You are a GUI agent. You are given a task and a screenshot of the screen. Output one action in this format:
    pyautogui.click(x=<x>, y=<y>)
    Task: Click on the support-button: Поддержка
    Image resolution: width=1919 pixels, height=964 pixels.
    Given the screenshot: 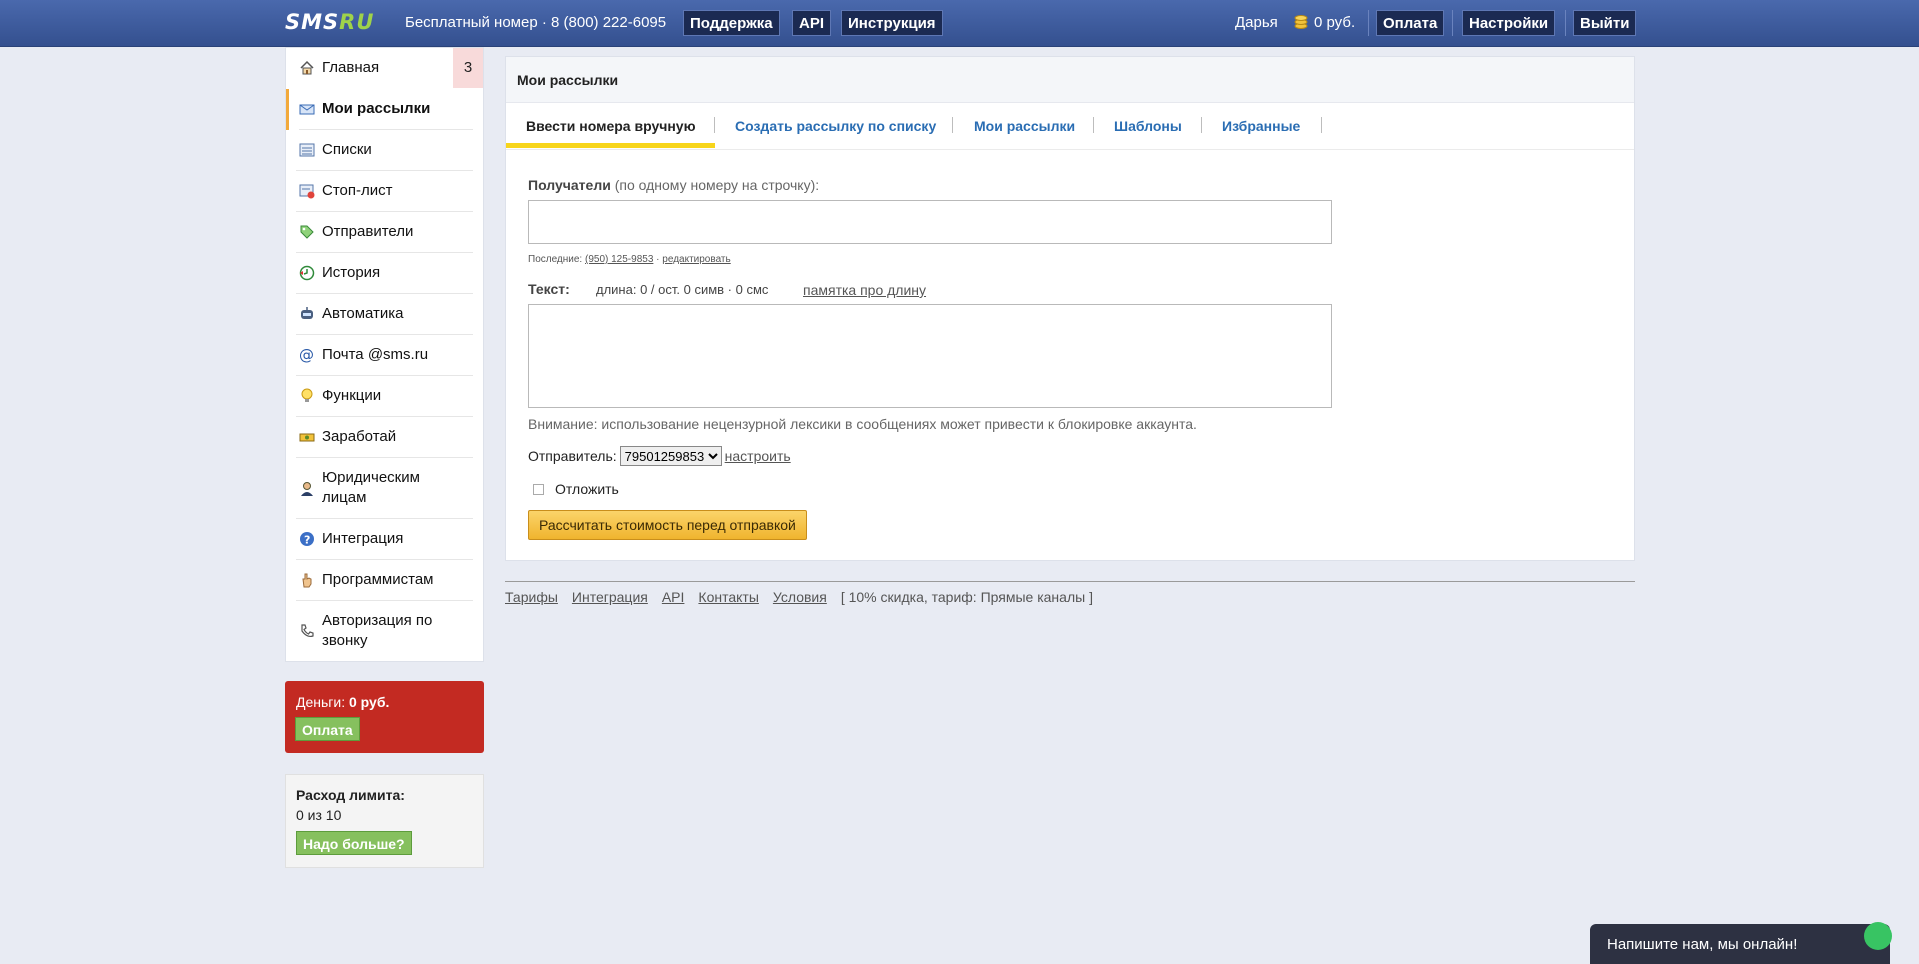 What is the action you would take?
    pyautogui.click(x=731, y=23)
    